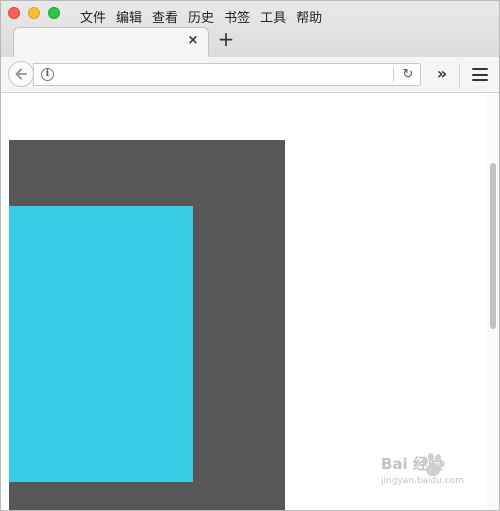 Image resolution: width=500 pixels, height=511 pixels. What do you see at coordinates (111, 42) in the screenshot?
I see `browser-tab: ×` at bounding box center [111, 42].